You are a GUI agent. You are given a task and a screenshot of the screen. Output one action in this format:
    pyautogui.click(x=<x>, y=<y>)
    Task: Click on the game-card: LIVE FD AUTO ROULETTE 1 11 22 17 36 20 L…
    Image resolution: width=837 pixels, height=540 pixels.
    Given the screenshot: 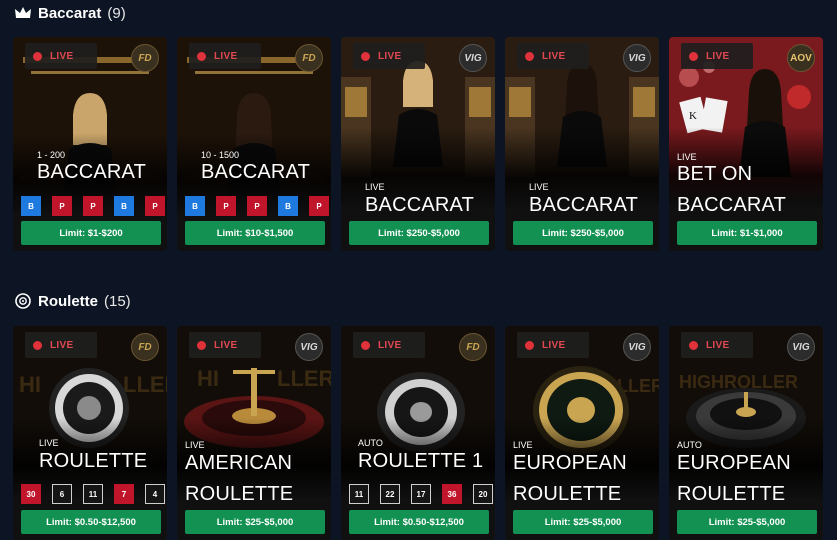 What is the action you would take?
    pyautogui.click(x=418, y=433)
    